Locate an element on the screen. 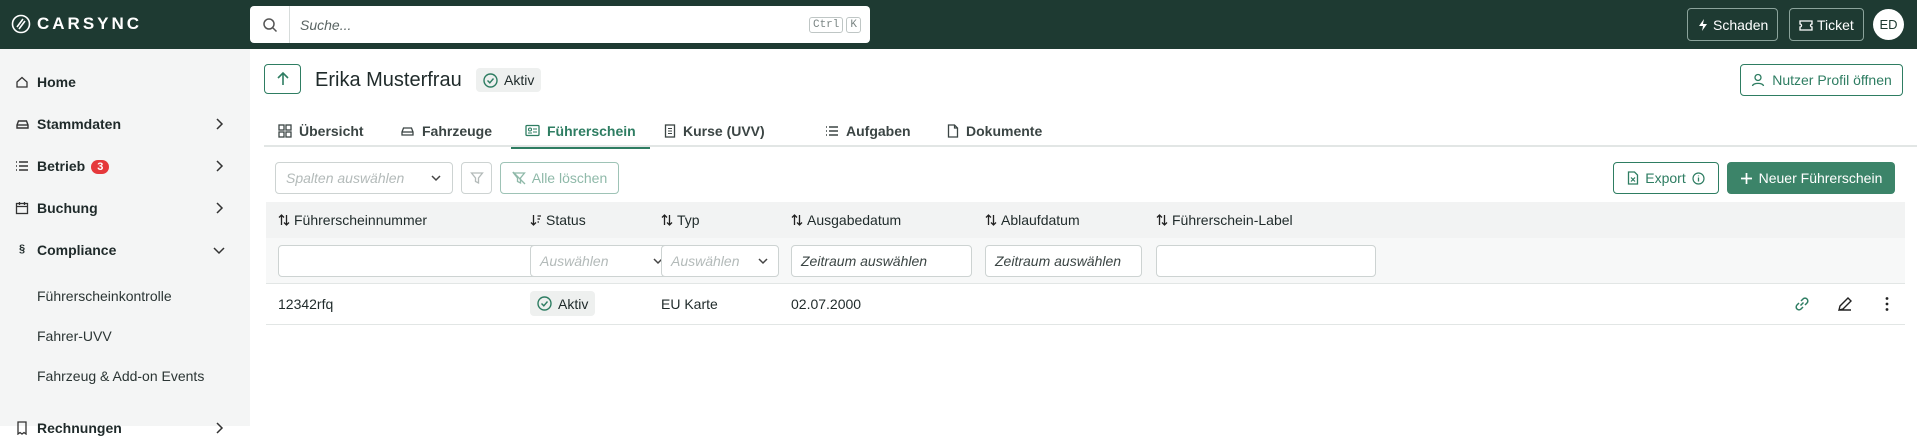  file-icon is located at coordinates (953, 130).